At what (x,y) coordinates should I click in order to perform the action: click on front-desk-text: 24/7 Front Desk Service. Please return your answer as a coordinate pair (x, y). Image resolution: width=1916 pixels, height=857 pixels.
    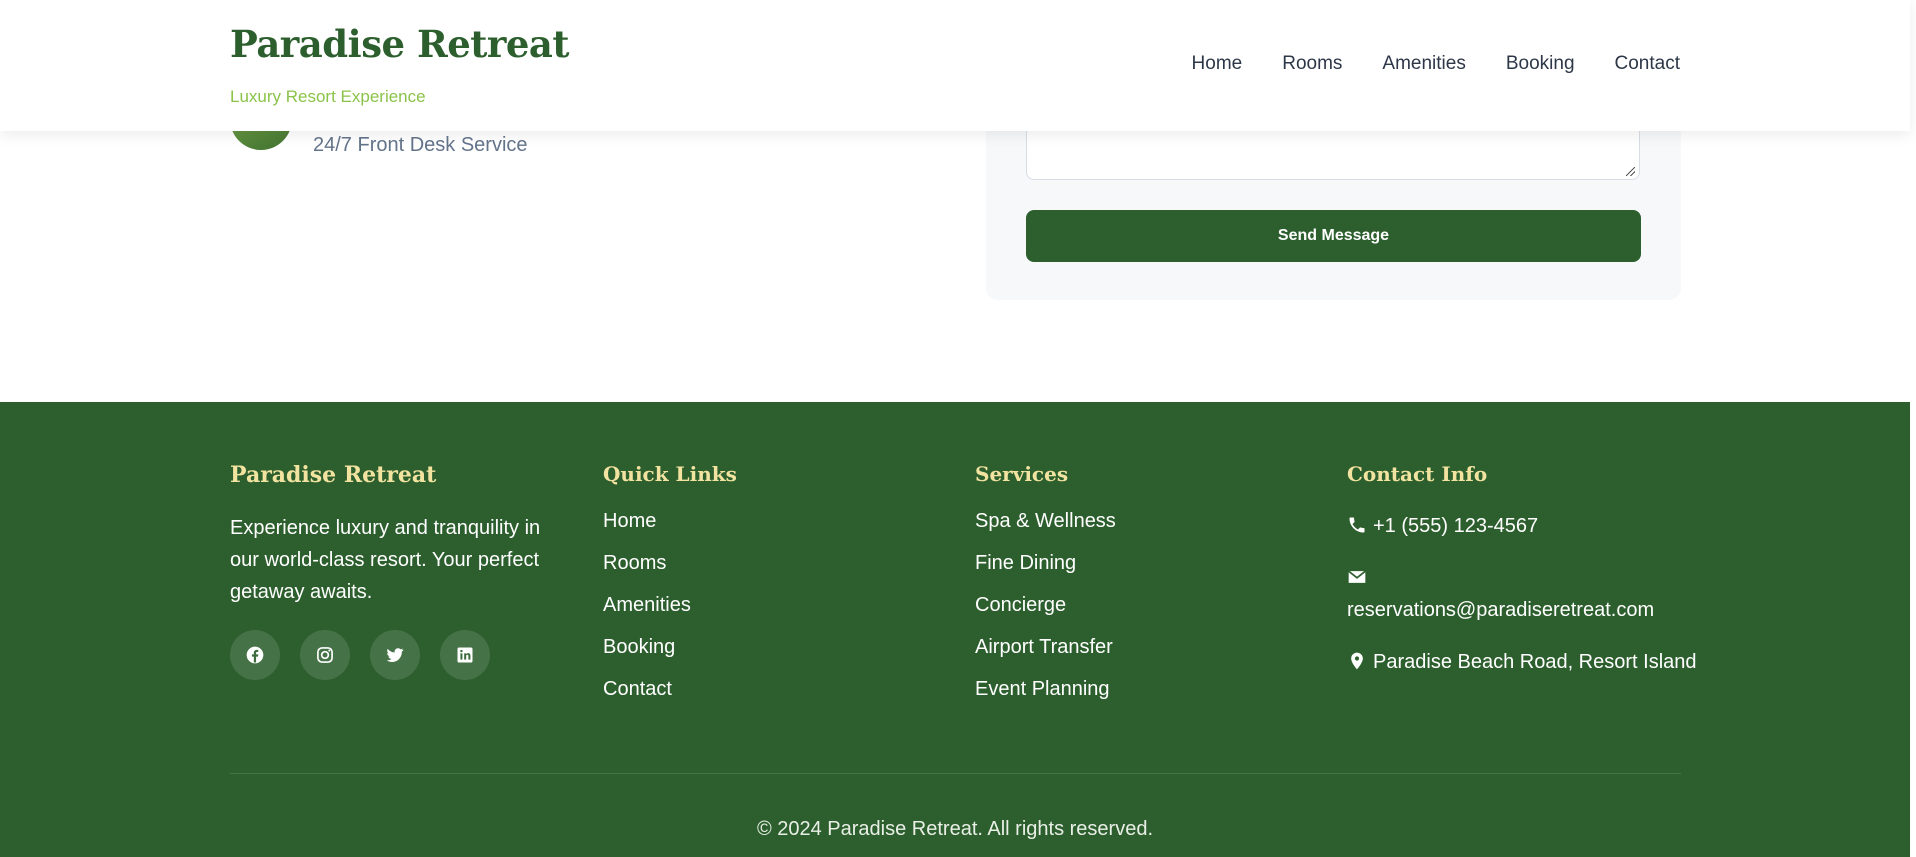
    Looking at the image, I should click on (420, 145).